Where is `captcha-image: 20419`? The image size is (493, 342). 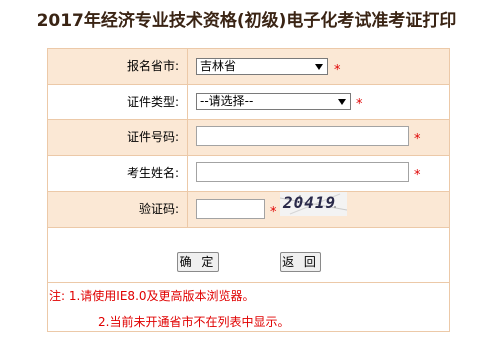 captcha-image: 20419 is located at coordinates (313, 204).